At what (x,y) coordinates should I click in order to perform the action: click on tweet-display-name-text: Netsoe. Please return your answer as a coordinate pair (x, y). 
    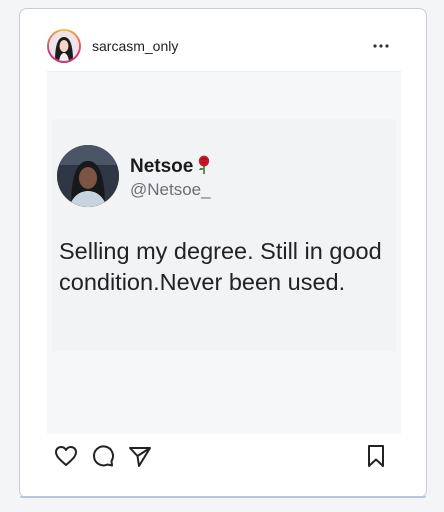
    Looking at the image, I should click on (162, 166).